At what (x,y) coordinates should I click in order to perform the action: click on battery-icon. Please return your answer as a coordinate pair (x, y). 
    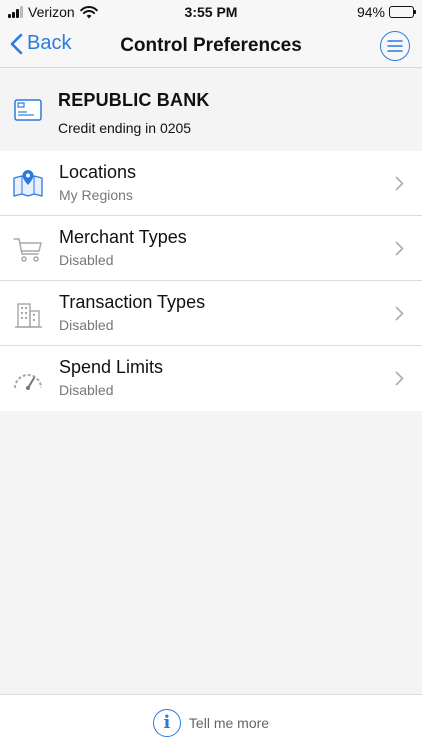
    Looking at the image, I should click on (402, 12).